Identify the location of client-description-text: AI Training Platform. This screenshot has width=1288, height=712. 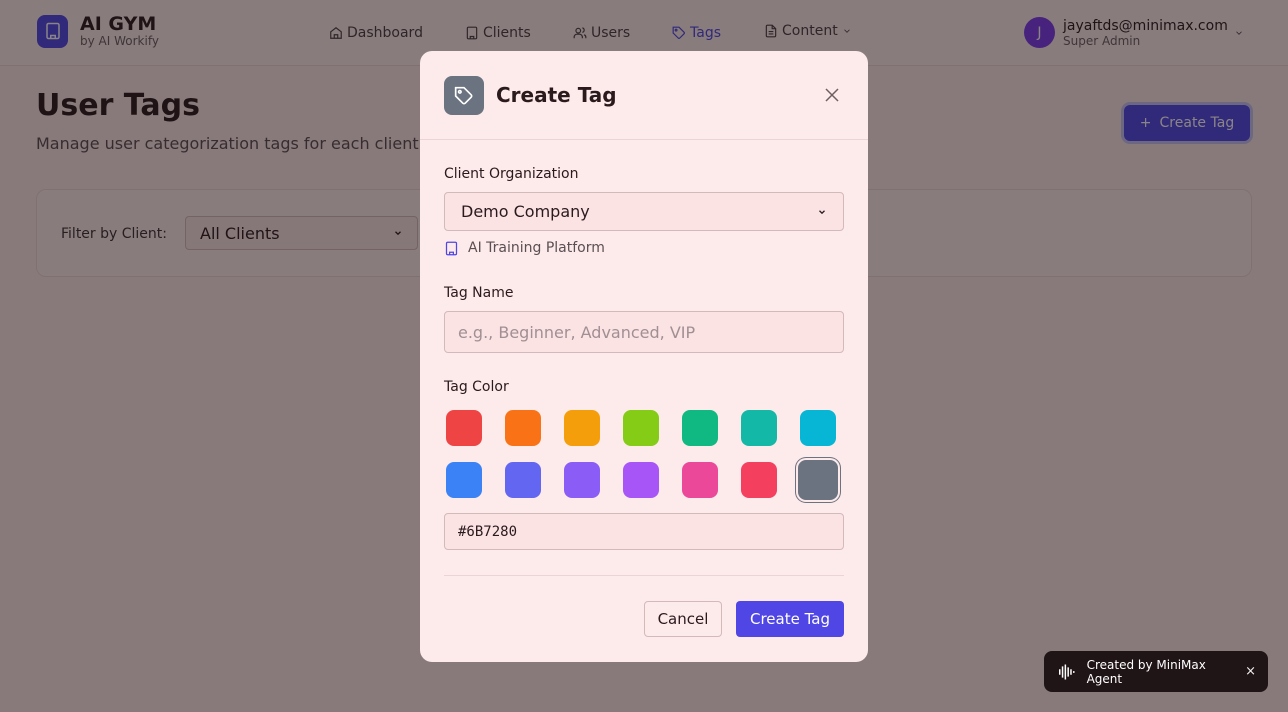
(536, 248).